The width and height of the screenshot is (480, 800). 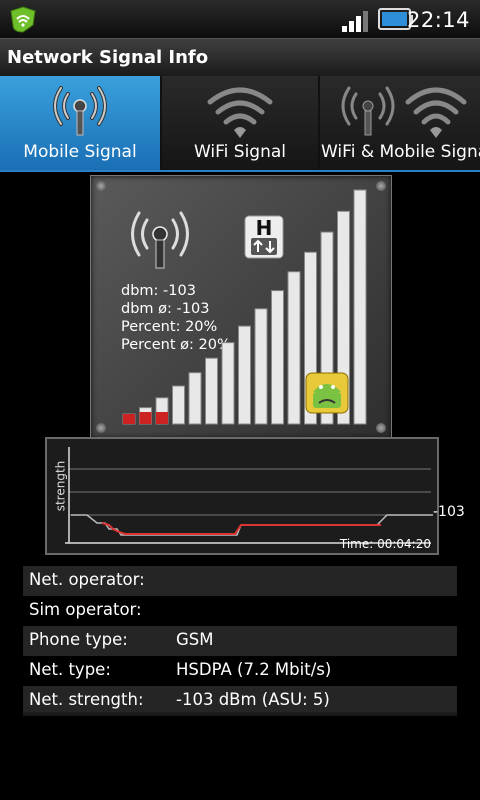 What do you see at coordinates (108, 57) in the screenshot?
I see `app-title: Network Signal Info` at bounding box center [108, 57].